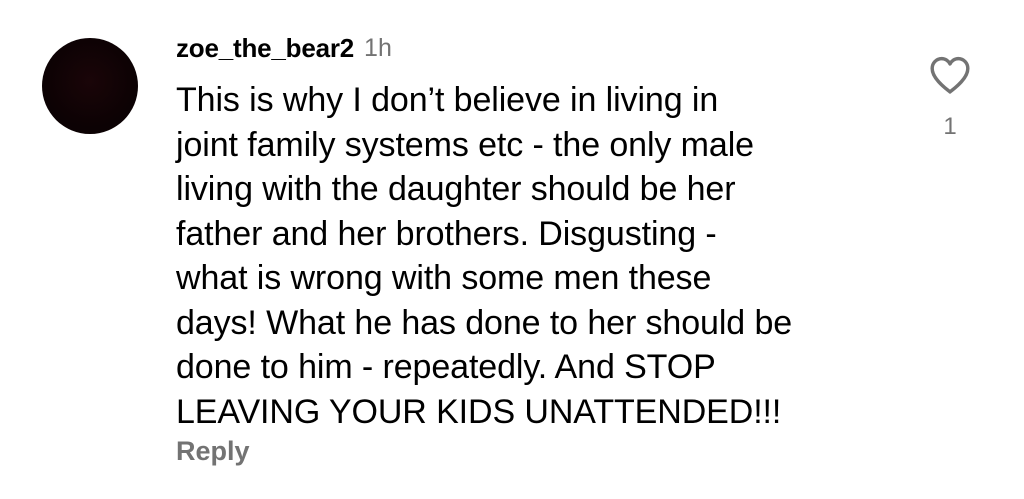 The height and width of the screenshot is (499, 1024). I want to click on timestamp: 1h, so click(378, 47).